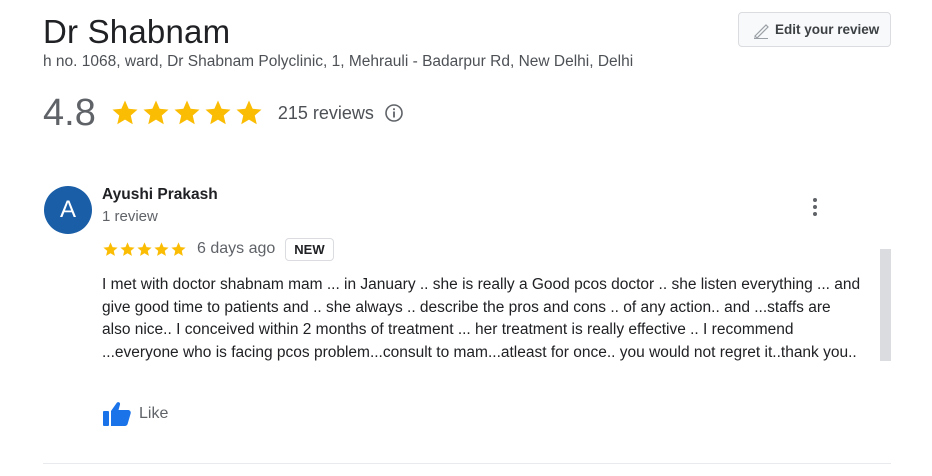 Image resolution: width=932 pixels, height=476 pixels. I want to click on thumbs-up-icon, so click(117, 414).